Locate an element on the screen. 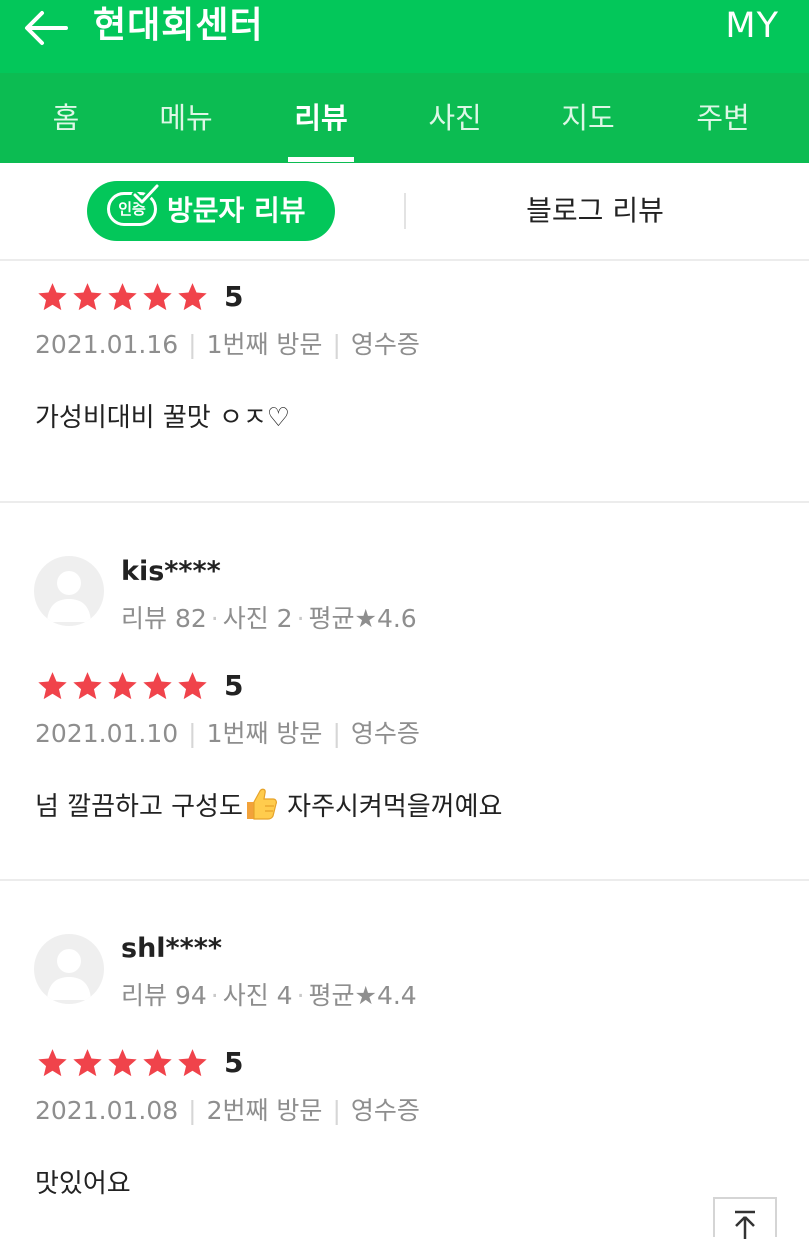 The width and height of the screenshot is (809, 1243). tab-nearby: 주변 is located at coordinates (723, 118).